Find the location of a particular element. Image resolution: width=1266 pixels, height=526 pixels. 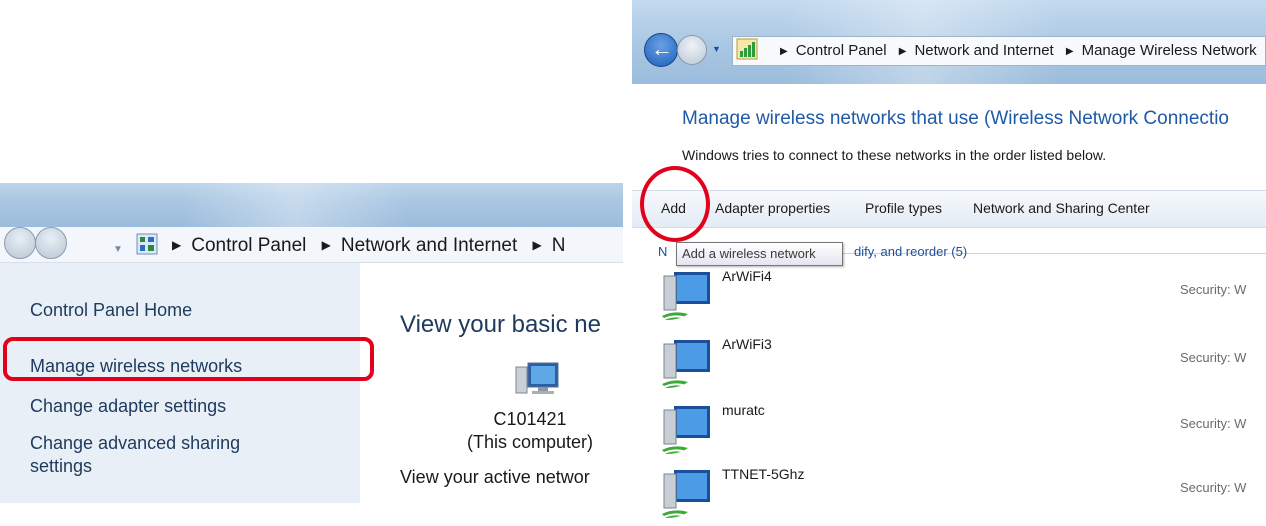

network-icon is located at coordinates (747, 49).